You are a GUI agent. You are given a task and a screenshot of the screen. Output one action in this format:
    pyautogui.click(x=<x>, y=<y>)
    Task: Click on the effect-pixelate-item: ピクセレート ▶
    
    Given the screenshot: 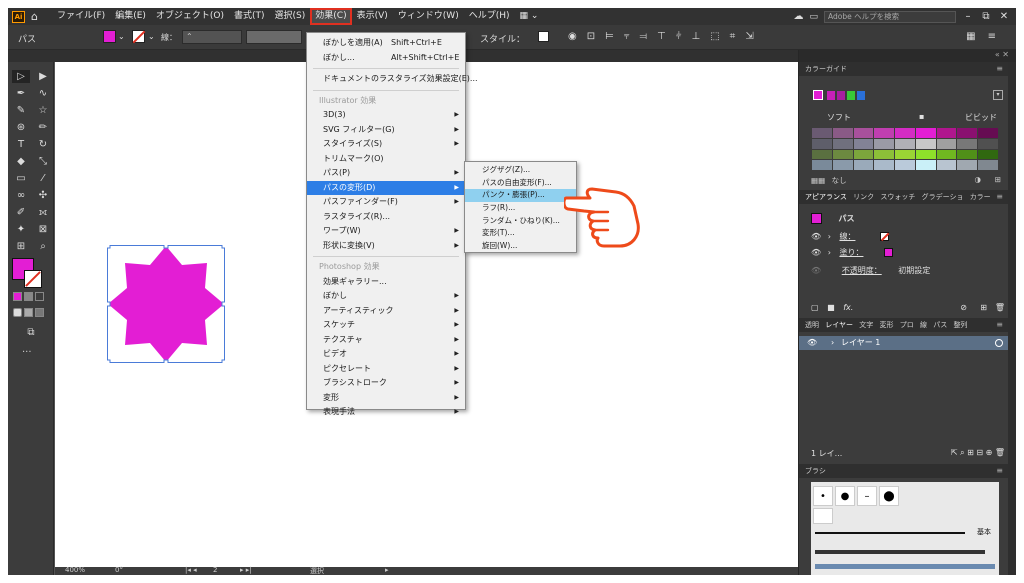 What is the action you would take?
    pyautogui.click(x=386, y=369)
    